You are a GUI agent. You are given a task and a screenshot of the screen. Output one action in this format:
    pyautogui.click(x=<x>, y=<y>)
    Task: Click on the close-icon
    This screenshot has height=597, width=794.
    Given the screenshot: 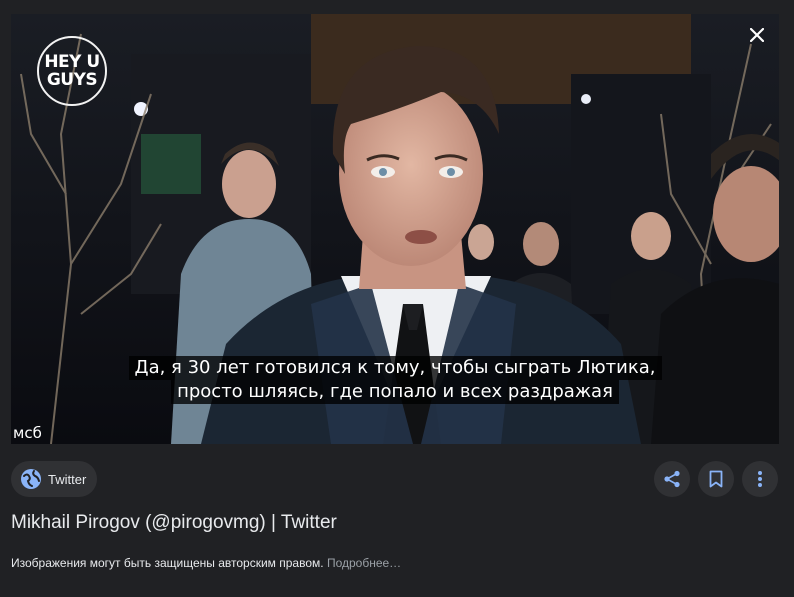 What is the action you would take?
    pyautogui.click(x=757, y=35)
    